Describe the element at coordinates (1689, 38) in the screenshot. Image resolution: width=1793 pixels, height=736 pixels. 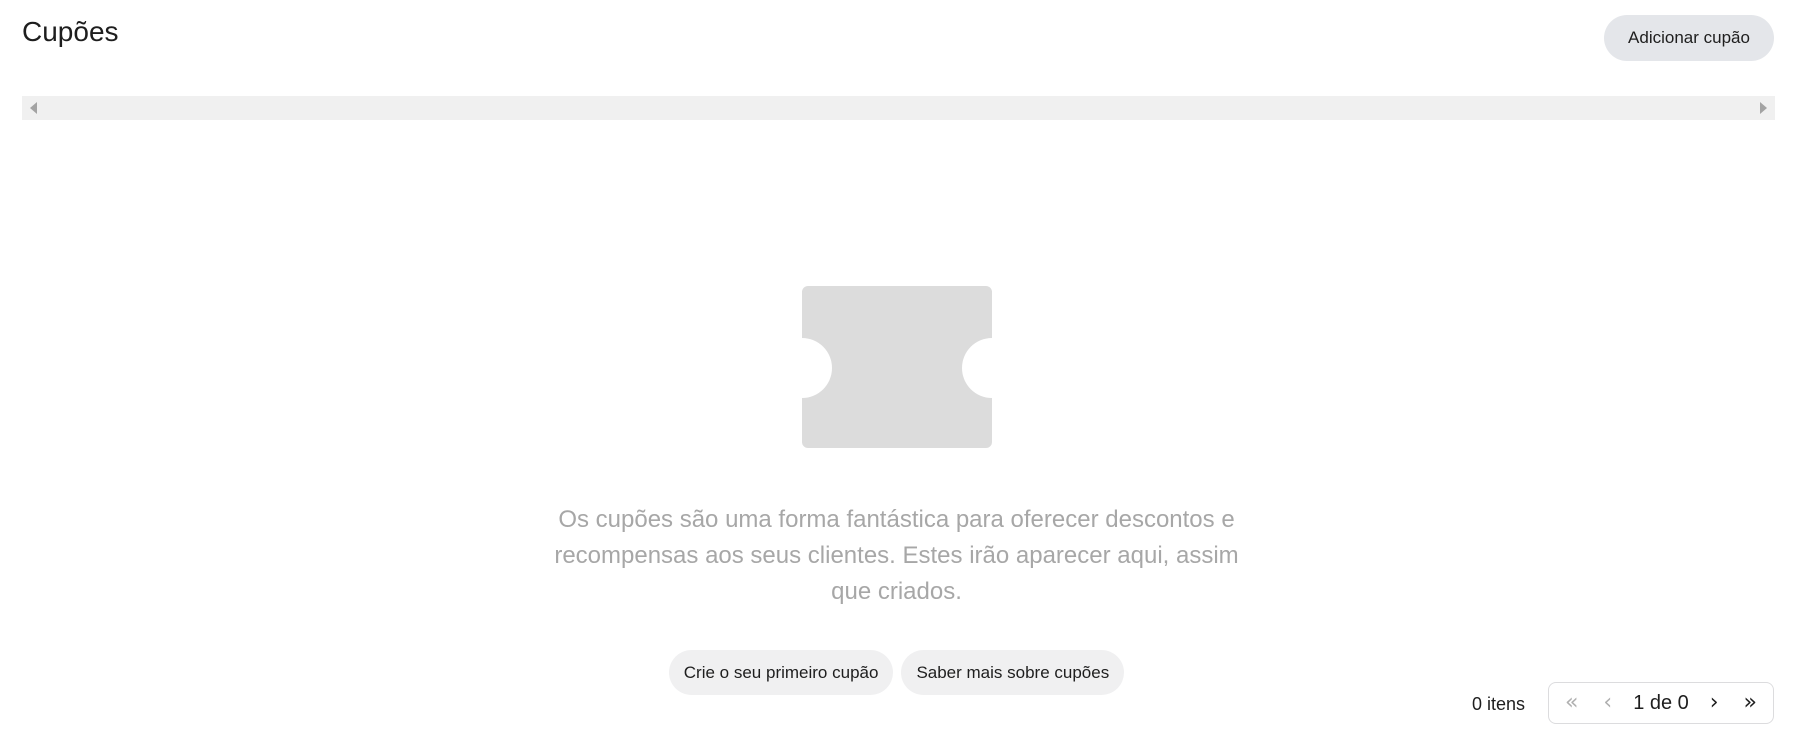
I see `add-coupon-button: Adicionar cupão` at that location.